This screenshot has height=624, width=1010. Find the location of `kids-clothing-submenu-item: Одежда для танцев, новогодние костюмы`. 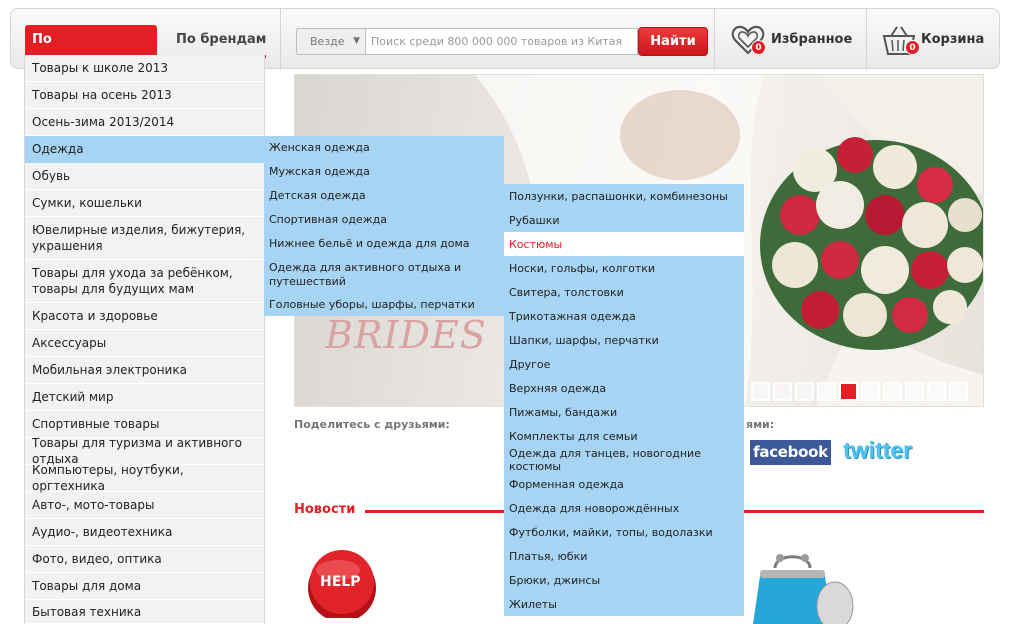

kids-clothing-submenu-item: Одежда для танцев, новогодние костюмы is located at coordinates (624, 460).